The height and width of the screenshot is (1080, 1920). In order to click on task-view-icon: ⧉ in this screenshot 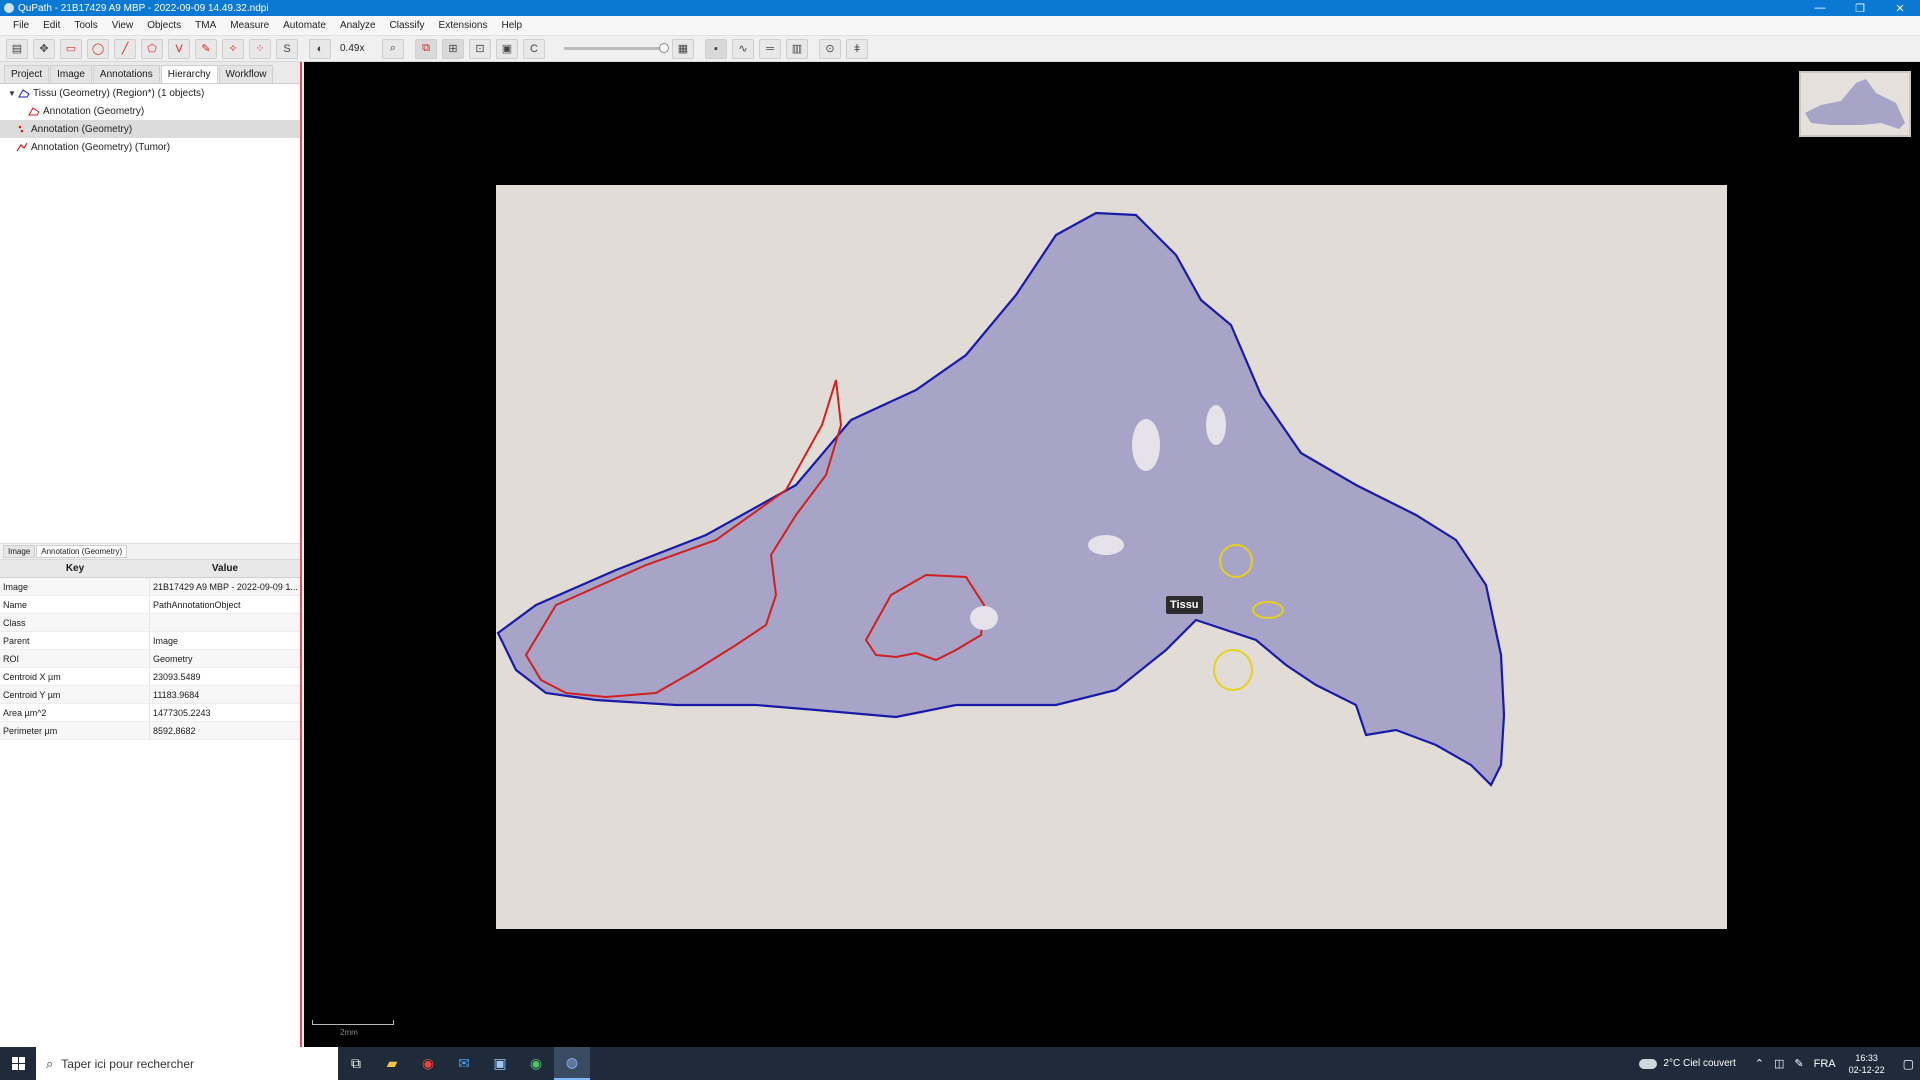, I will do `click(356, 1063)`.